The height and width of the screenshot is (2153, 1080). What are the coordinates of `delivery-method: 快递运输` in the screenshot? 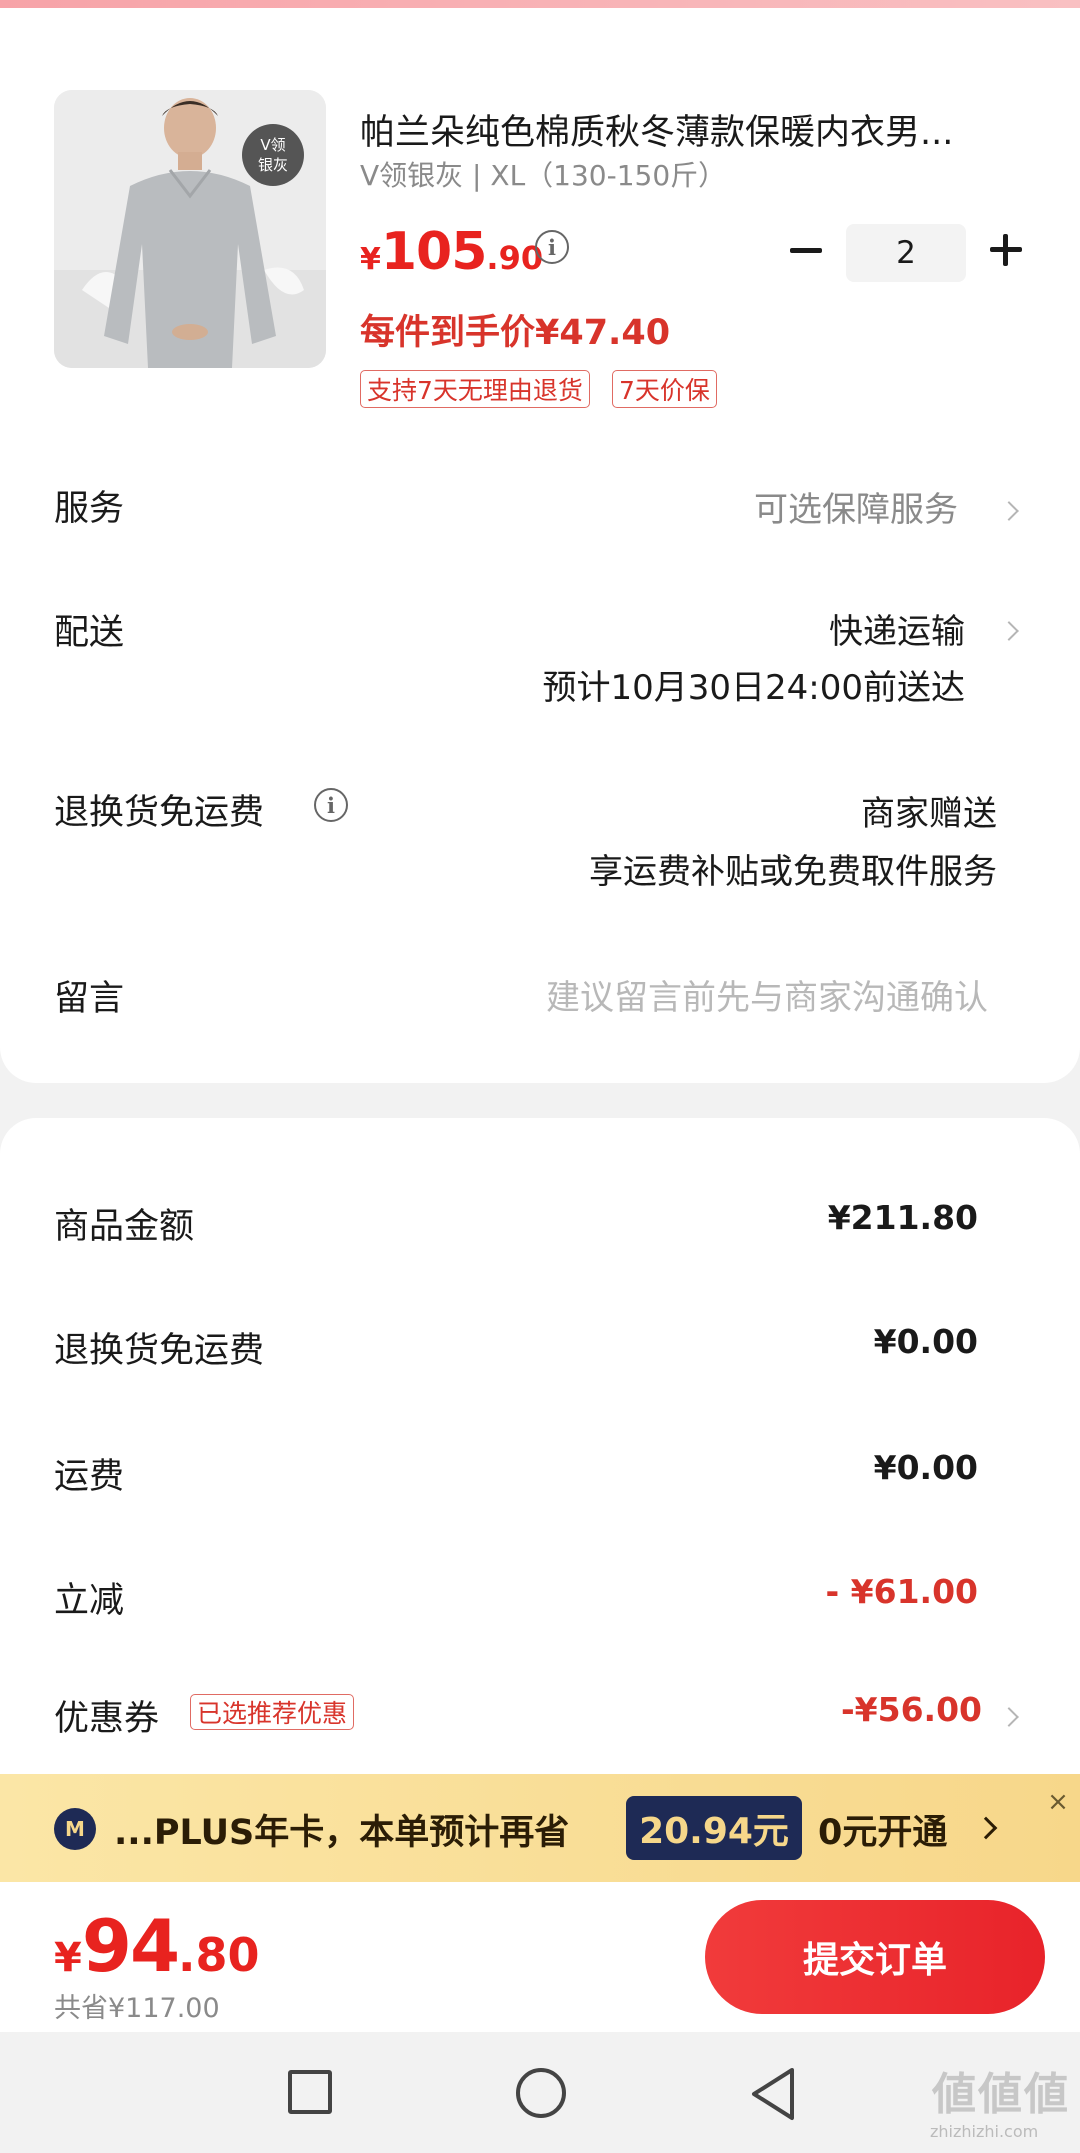 It's located at (897, 628).